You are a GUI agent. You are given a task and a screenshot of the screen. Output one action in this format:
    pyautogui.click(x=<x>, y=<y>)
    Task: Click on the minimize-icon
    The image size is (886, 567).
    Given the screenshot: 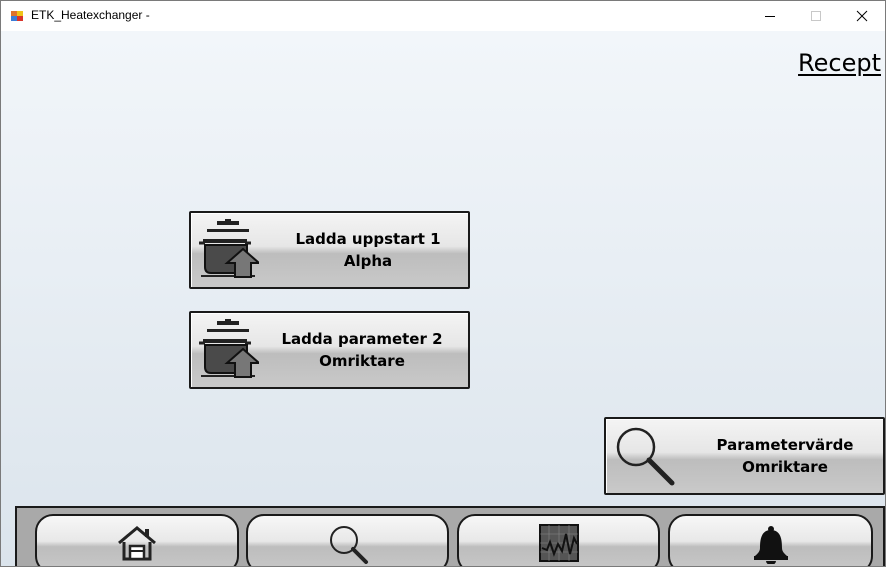 What is the action you would take?
    pyautogui.click(x=770, y=16)
    